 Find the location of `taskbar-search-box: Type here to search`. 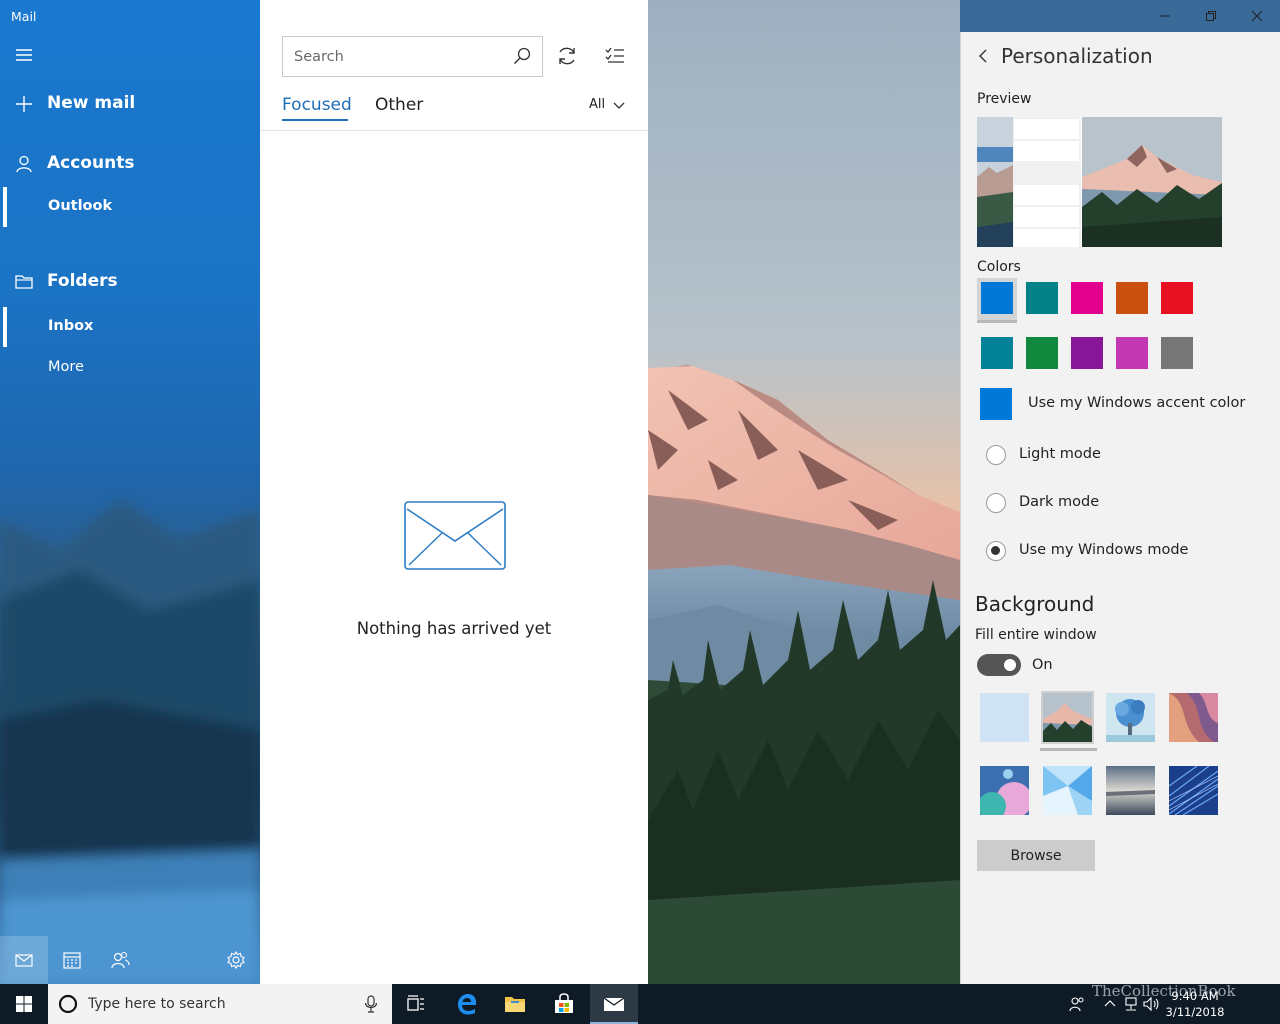

taskbar-search-box: Type here to search is located at coordinates (220, 1004).